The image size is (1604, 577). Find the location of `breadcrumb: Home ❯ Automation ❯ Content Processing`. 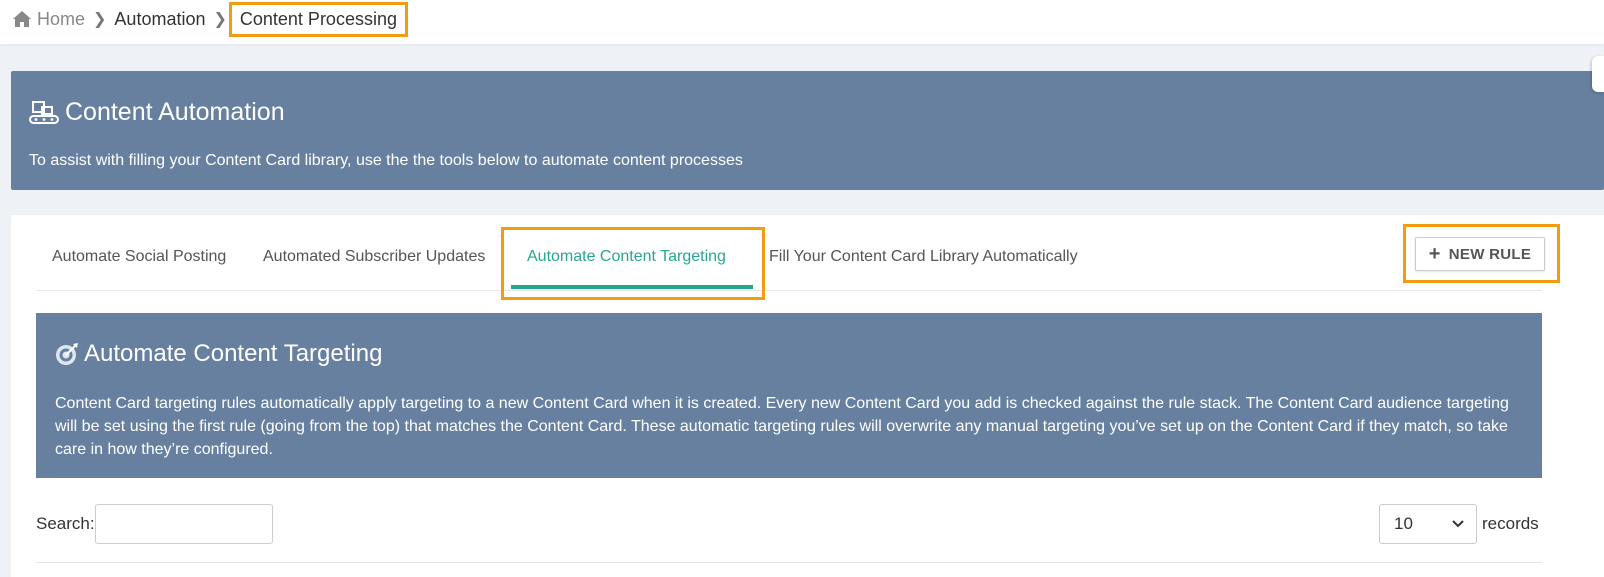

breadcrumb: Home ❯ Automation ❯ Content Processing is located at coordinates (210, 19).